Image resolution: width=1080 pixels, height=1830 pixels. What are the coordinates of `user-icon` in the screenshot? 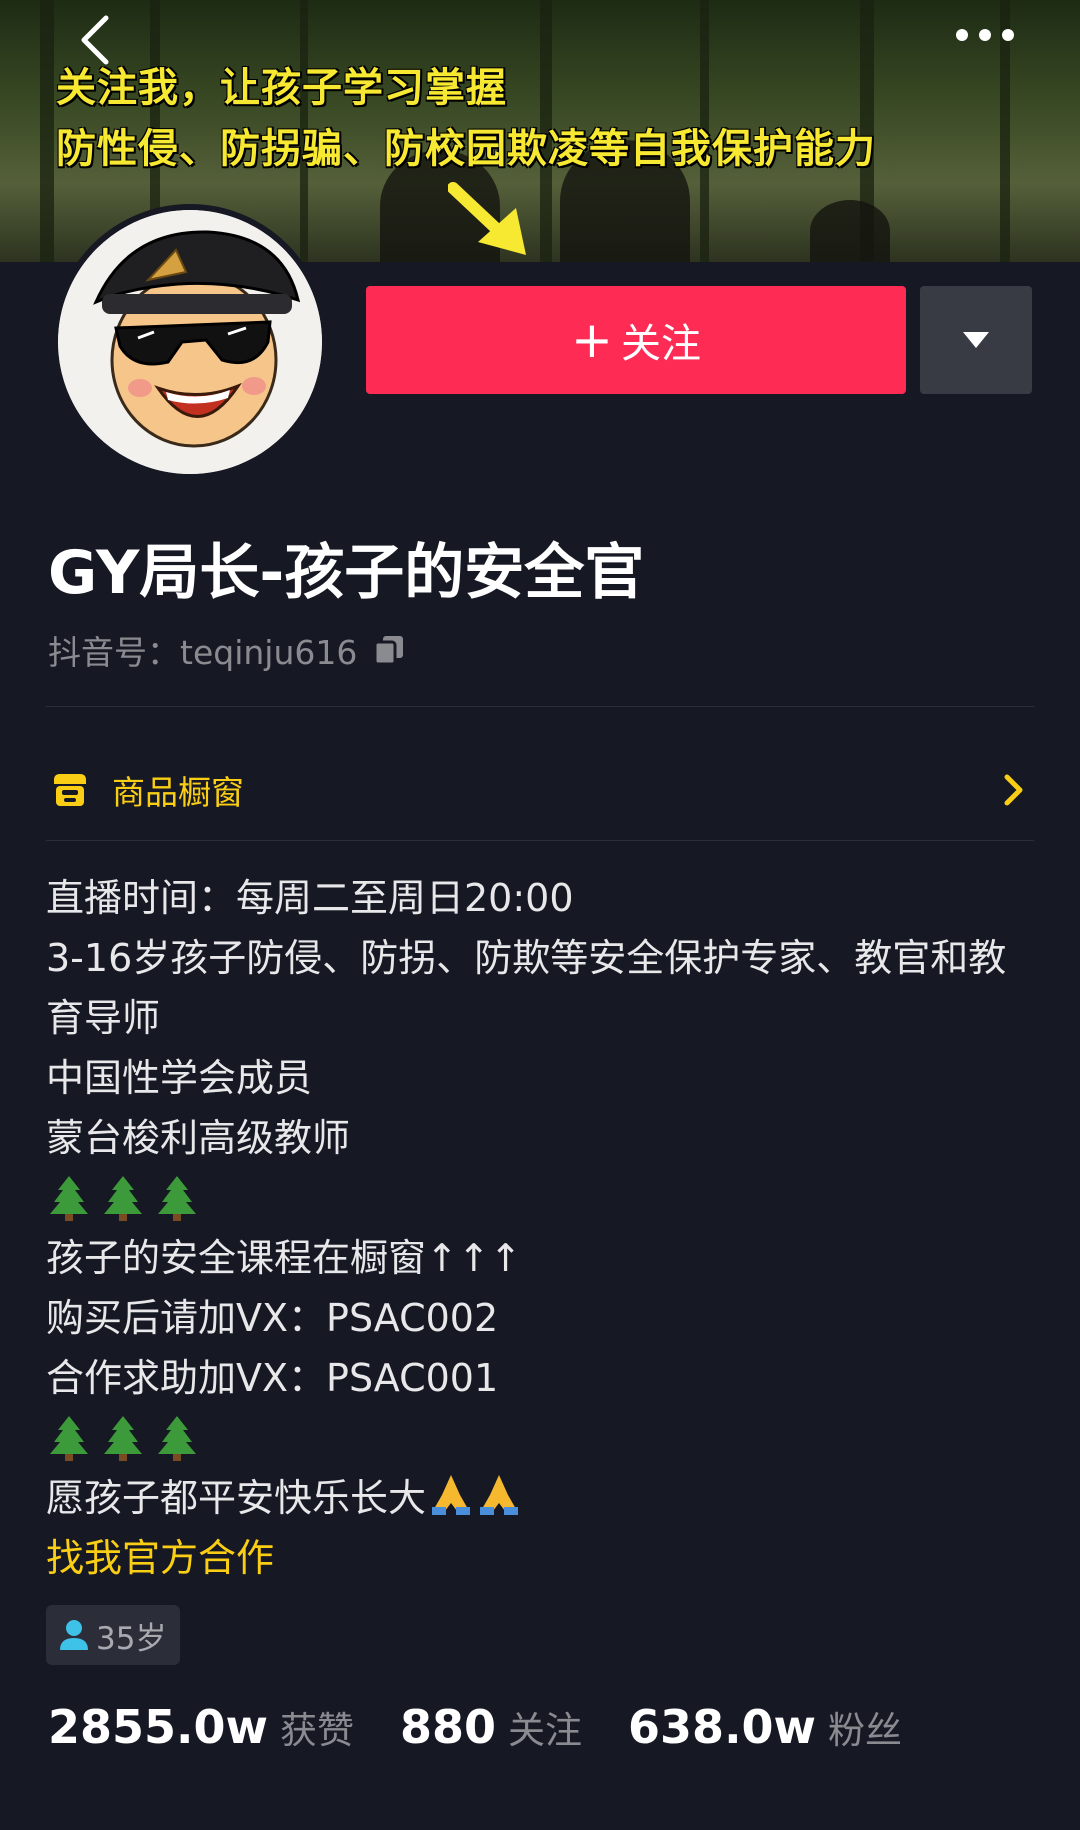 It's located at (74, 1635).